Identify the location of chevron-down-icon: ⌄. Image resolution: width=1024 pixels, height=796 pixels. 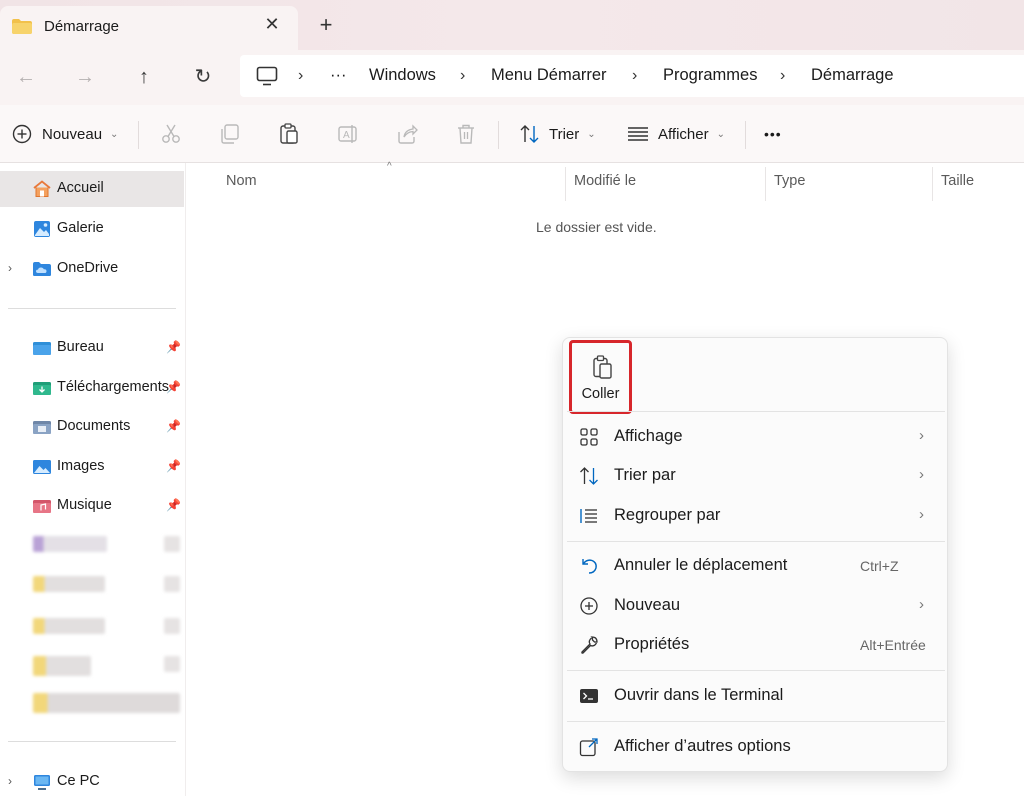
(720, 134).